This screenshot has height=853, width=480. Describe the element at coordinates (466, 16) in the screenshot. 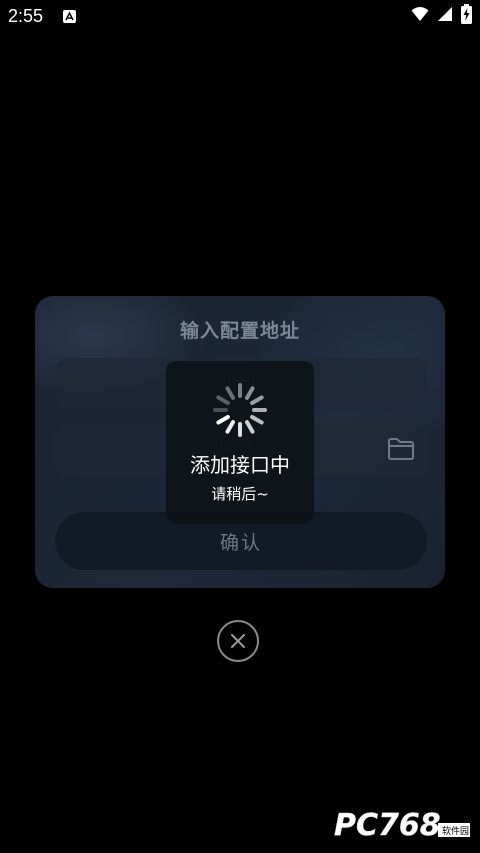

I see `battery-charging-icon` at that location.